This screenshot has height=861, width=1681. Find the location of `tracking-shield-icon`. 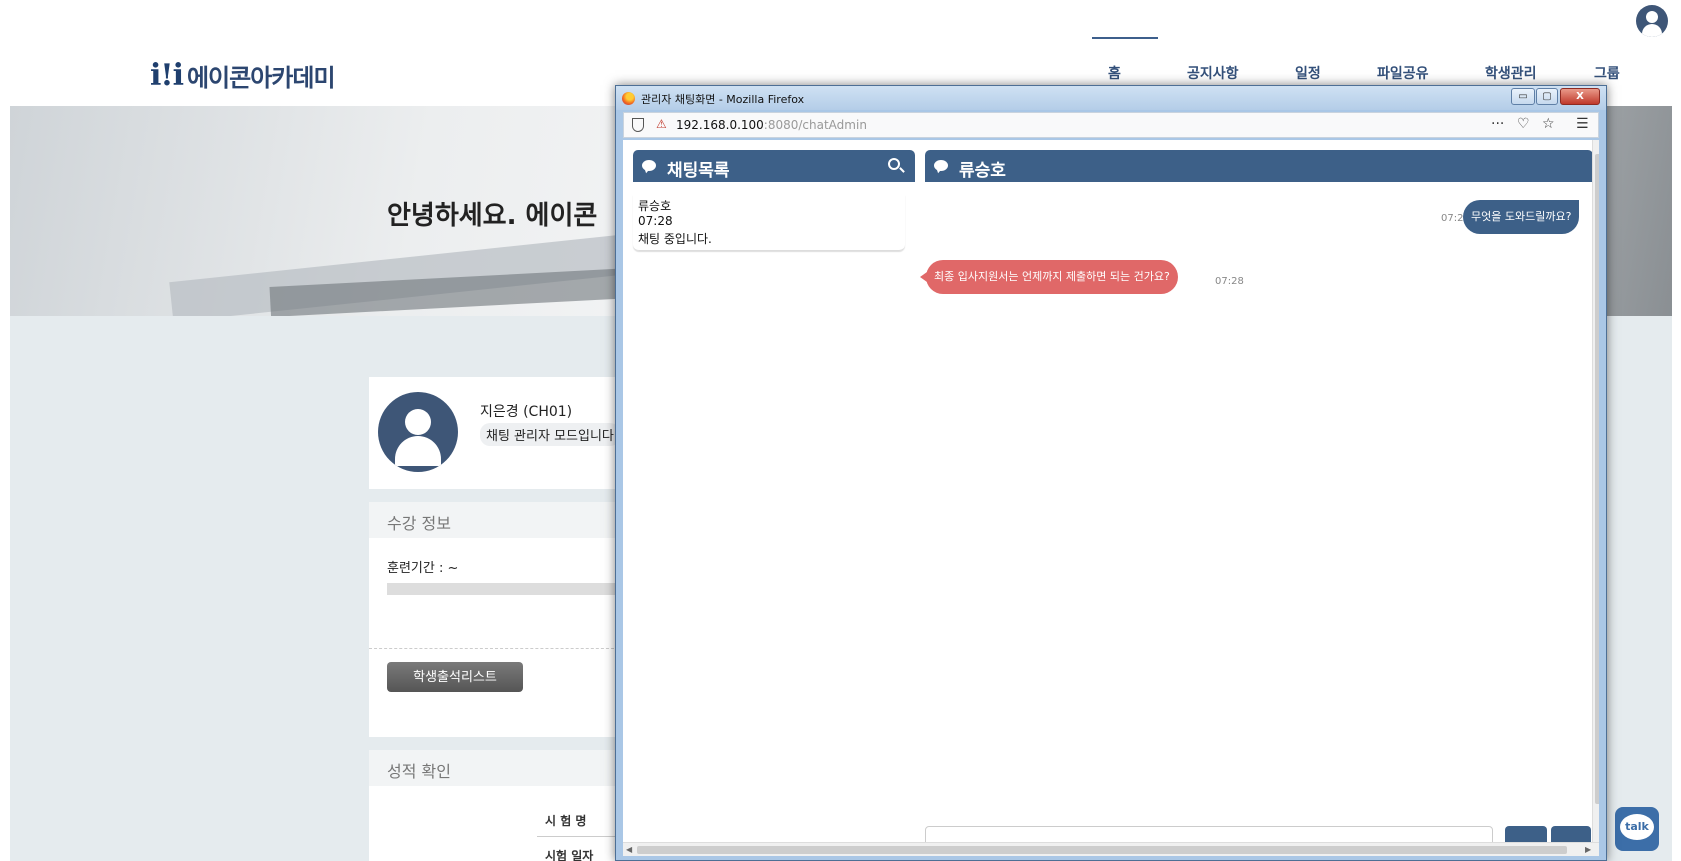

tracking-shield-icon is located at coordinates (638, 125).